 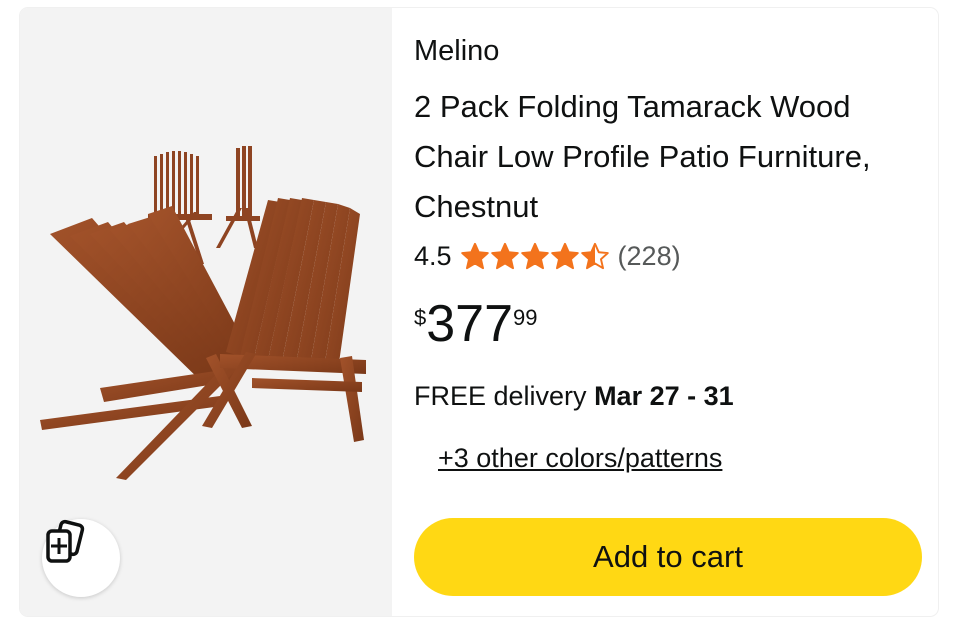 I want to click on brand-name: Melino, so click(x=457, y=51).